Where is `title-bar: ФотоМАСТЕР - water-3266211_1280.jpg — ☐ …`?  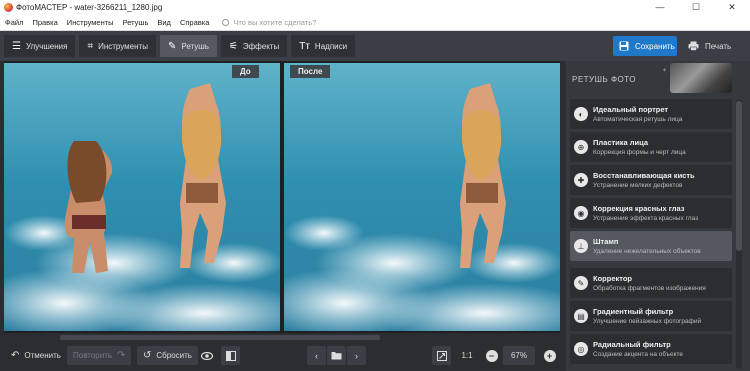 title-bar: ФотоМАСТЕР - water-3266211_1280.jpg — ☐ … is located at coordinates (375, 7).